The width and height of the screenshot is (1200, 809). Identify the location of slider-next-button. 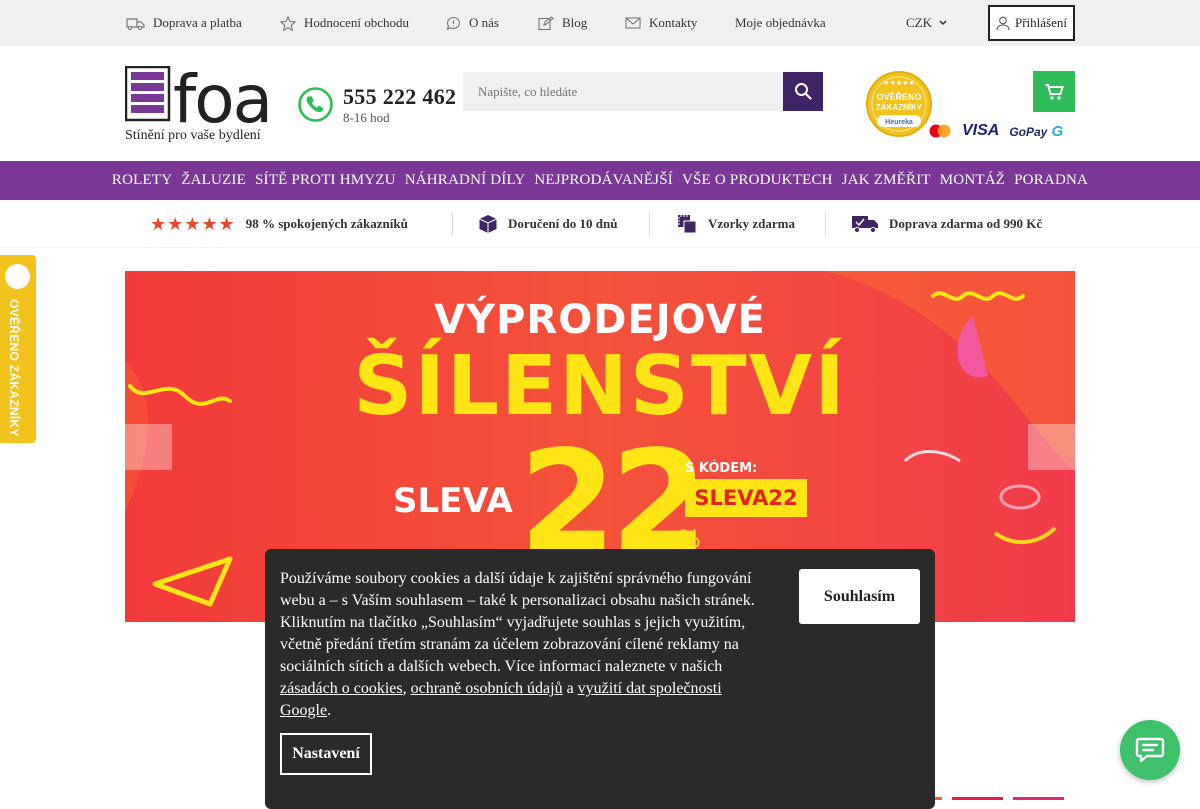
(1051, 447).